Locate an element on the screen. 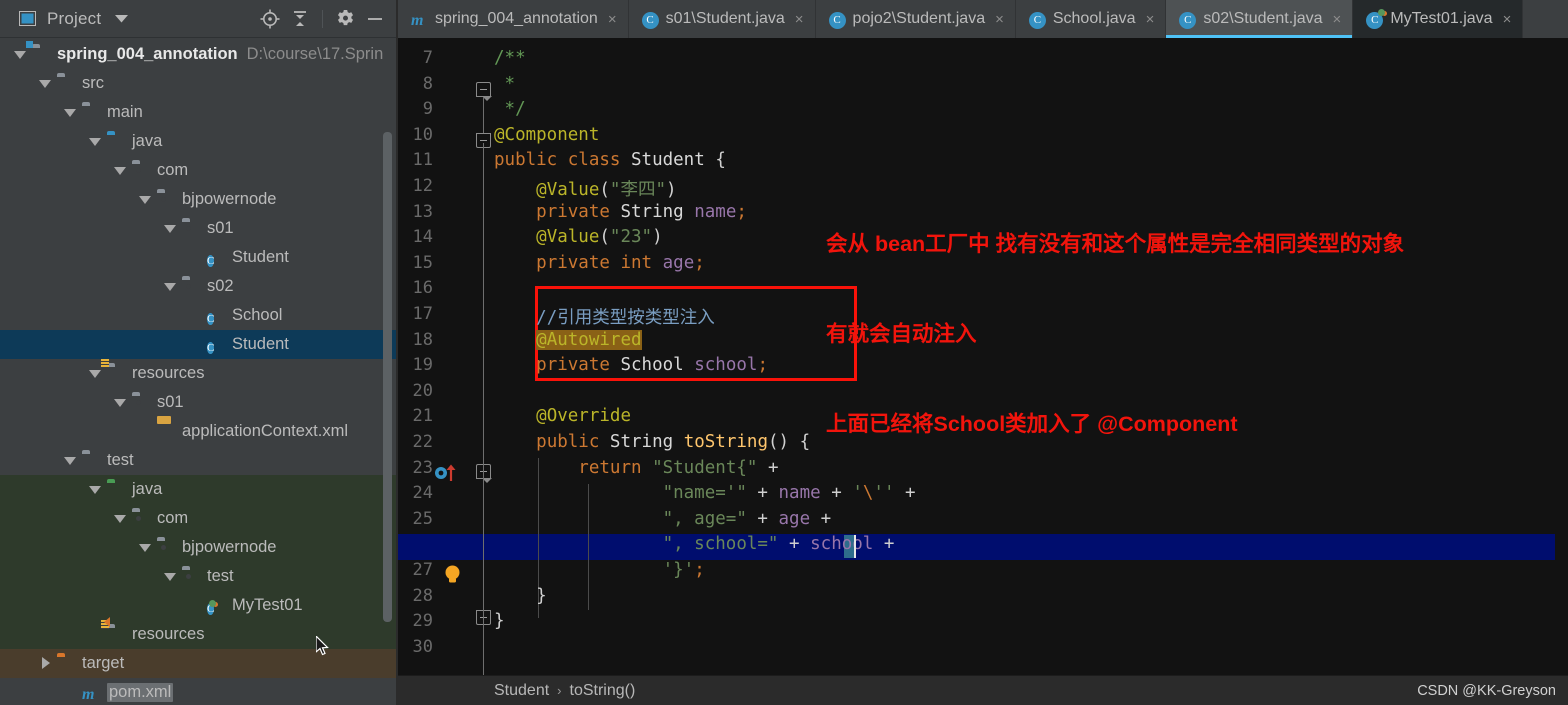 The width and height of the screenshot is (1568, 705). editor-tab-s01-student-java: Cs01\Student.java × is located at coordinates (722, 19).